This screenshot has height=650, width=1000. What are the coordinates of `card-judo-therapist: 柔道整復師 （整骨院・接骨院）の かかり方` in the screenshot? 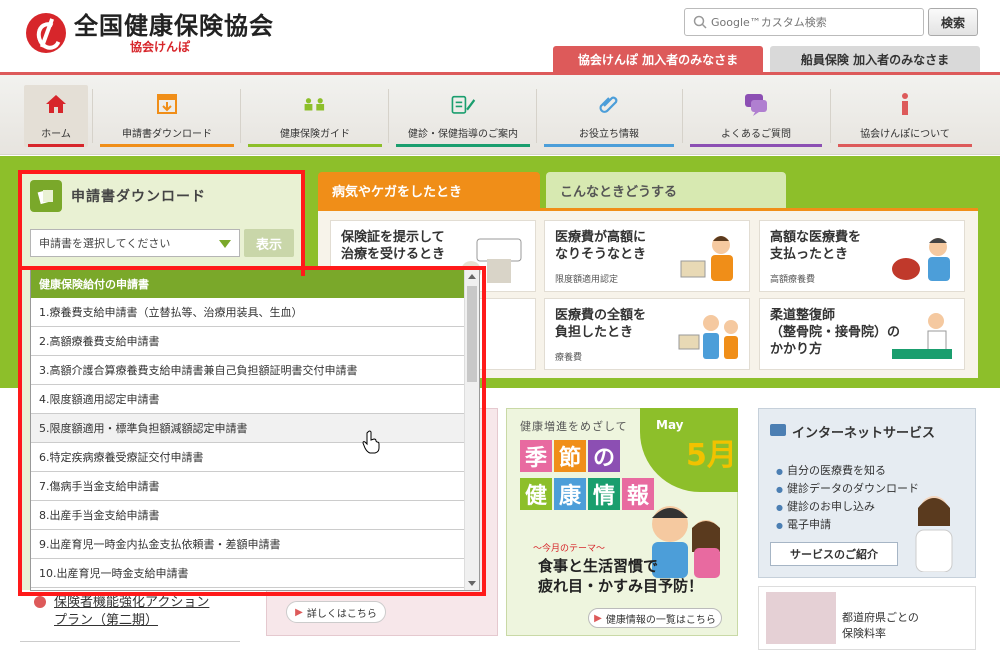 It's located at (862, 334).